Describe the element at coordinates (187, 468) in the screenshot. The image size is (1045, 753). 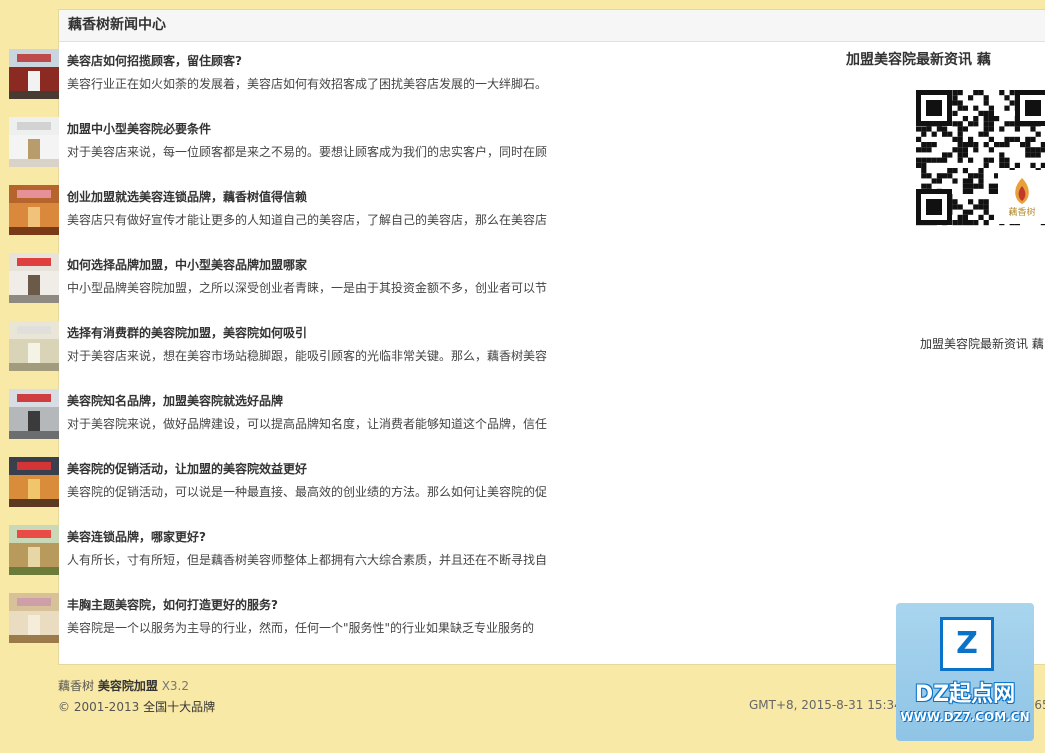
I see `news-title: 美容院的促销活动，让加盟的美容院效益更好` at that location.